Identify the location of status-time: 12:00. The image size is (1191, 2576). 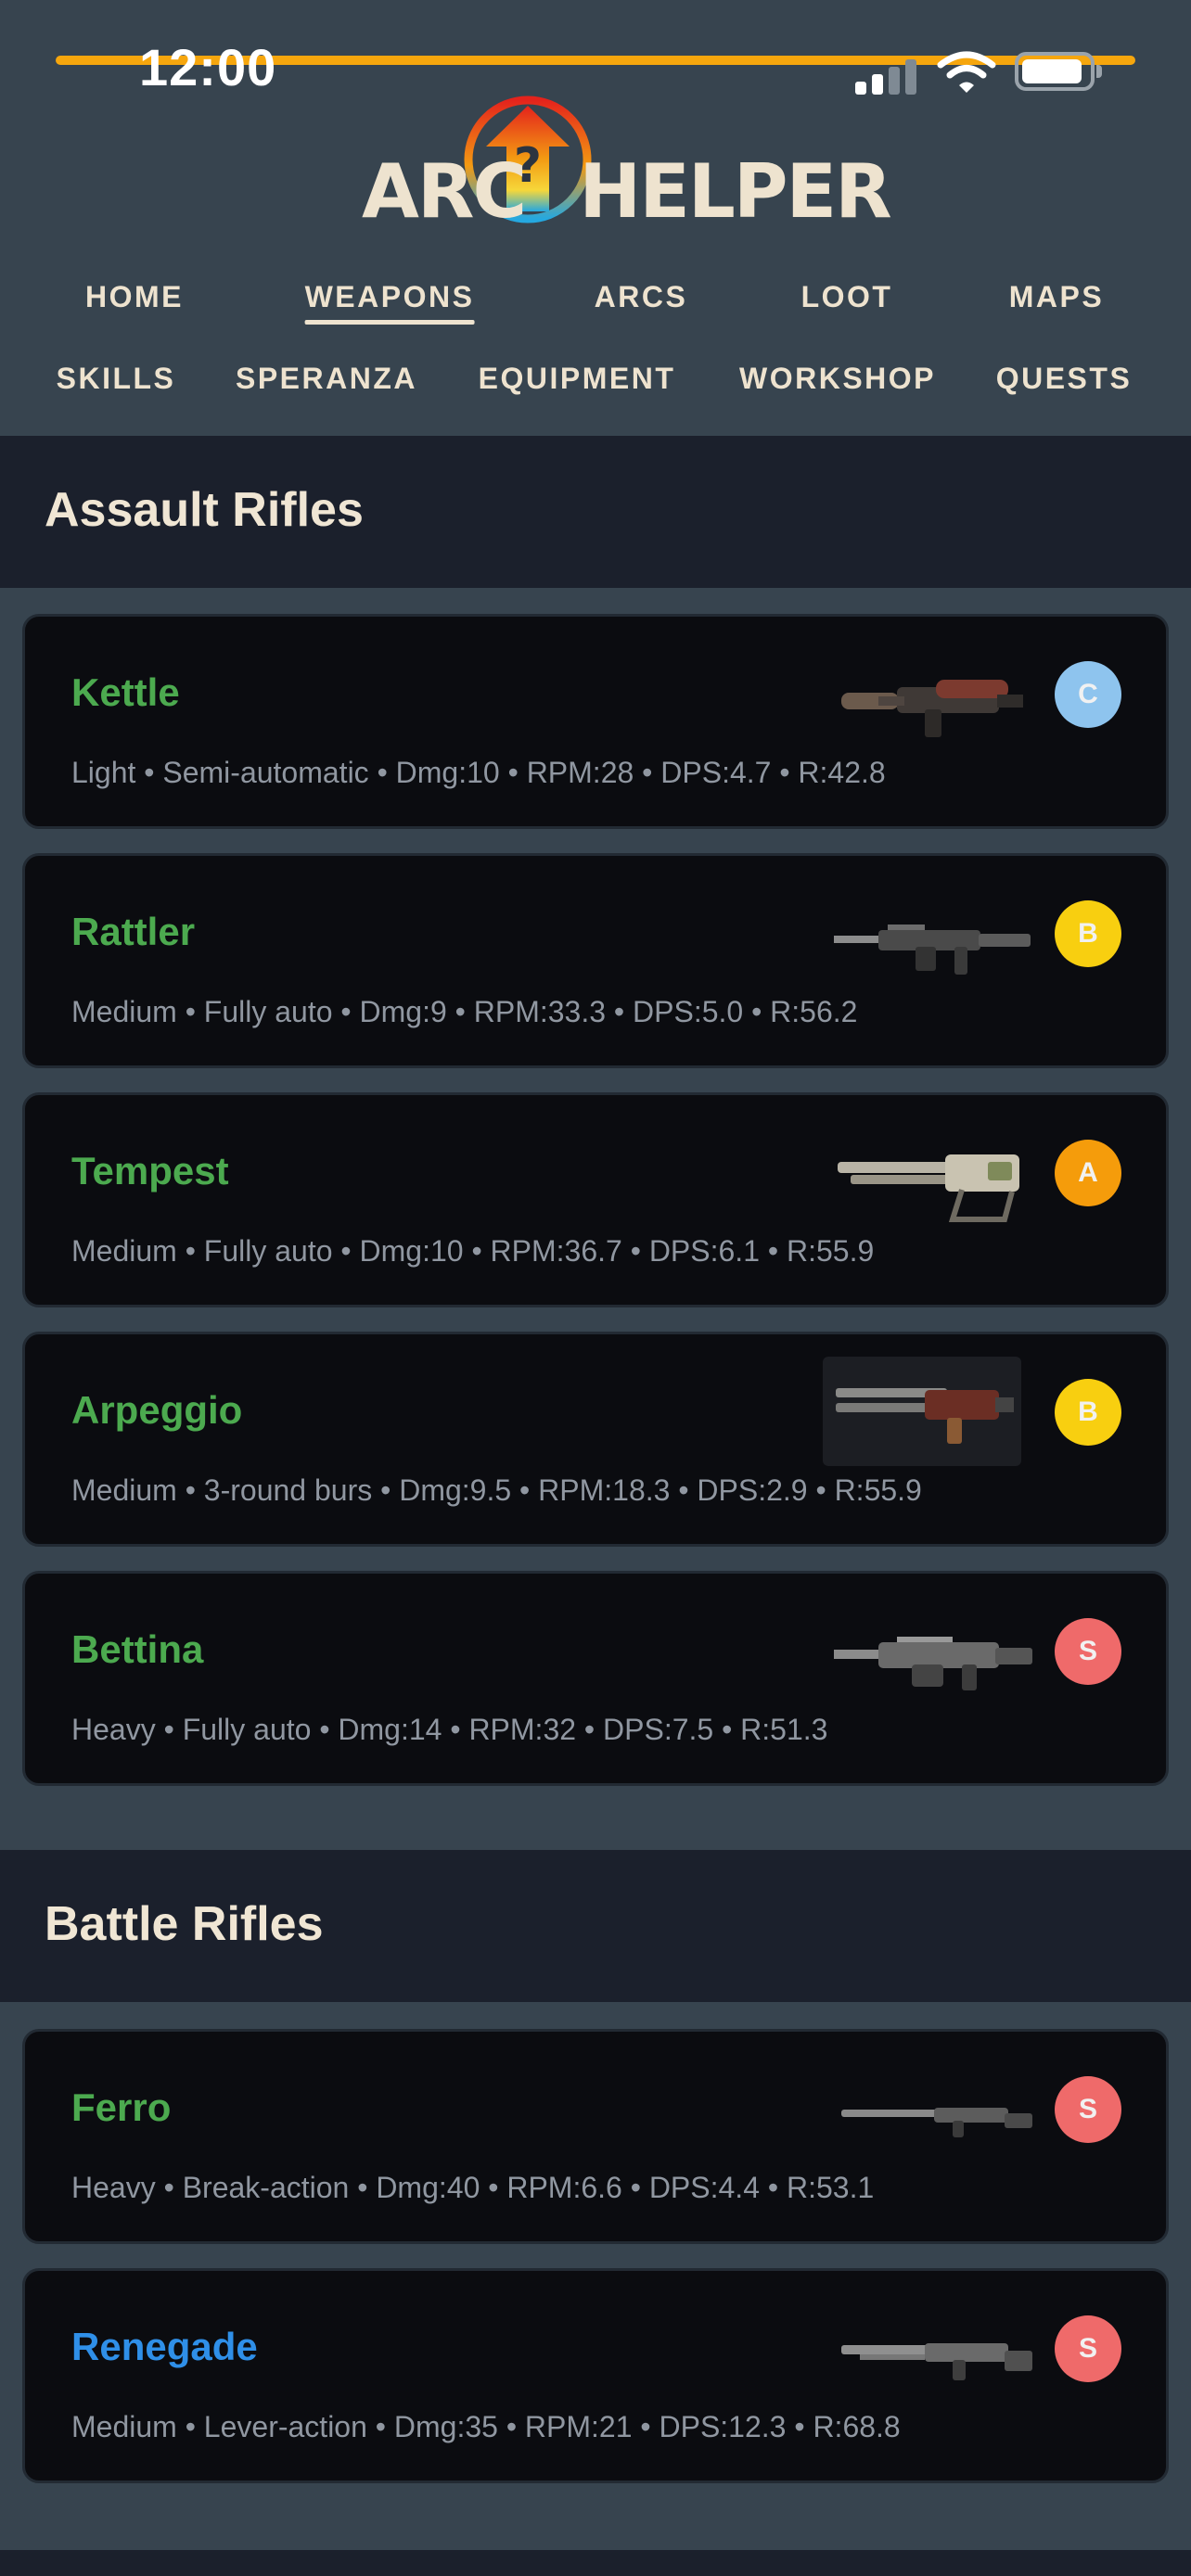
(208, 67).